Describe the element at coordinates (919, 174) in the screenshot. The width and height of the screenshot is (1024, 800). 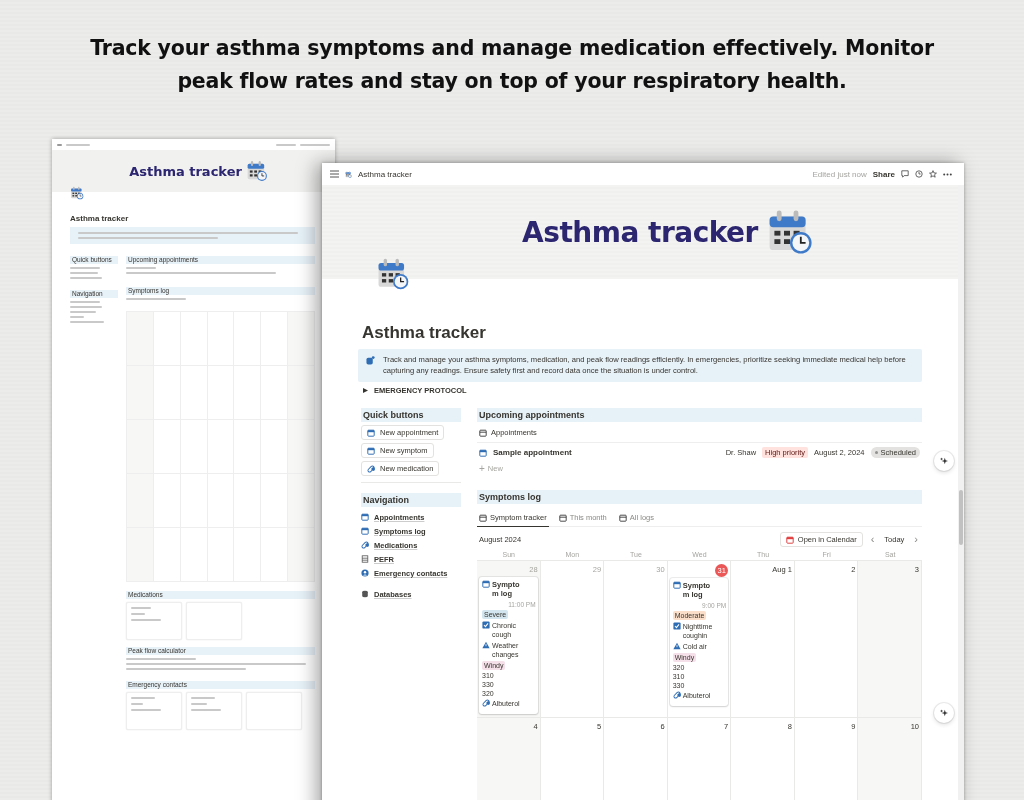
I see `clock-icon` at that location.